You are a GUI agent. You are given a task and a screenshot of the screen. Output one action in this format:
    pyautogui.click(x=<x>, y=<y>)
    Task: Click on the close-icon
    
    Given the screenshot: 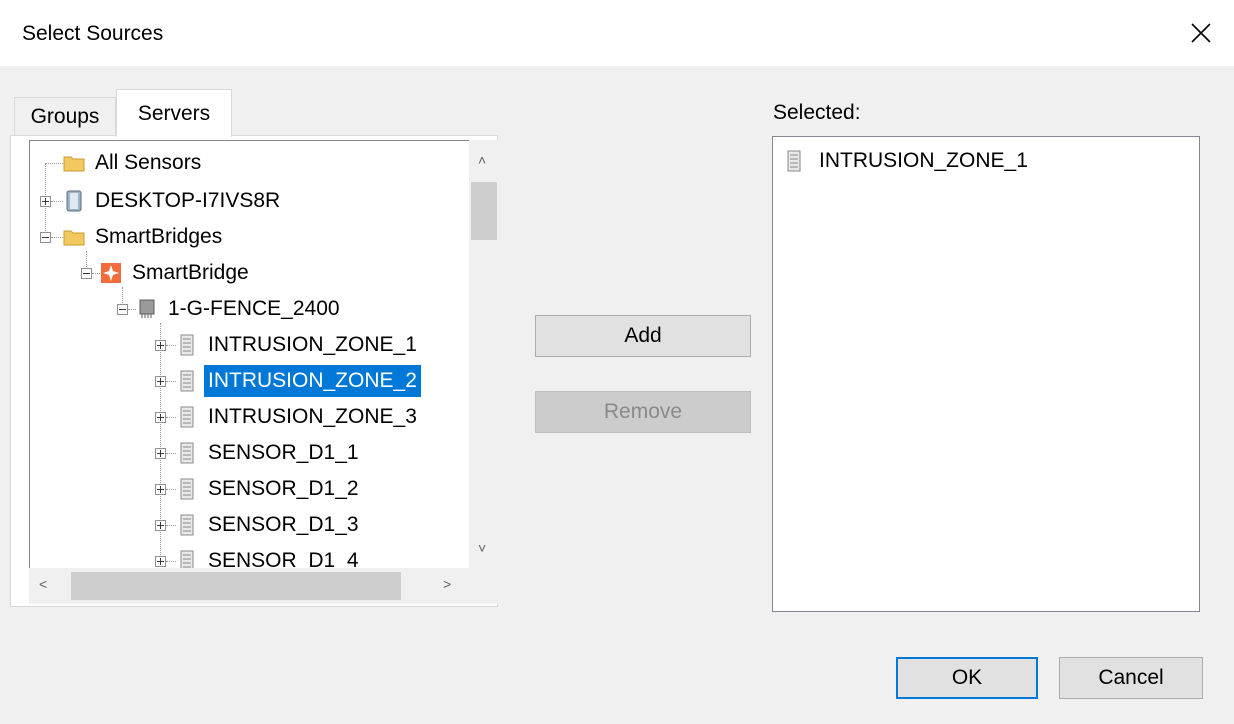 What is the action you would take?
    pyautogui.click(x=1201, y=33)
    